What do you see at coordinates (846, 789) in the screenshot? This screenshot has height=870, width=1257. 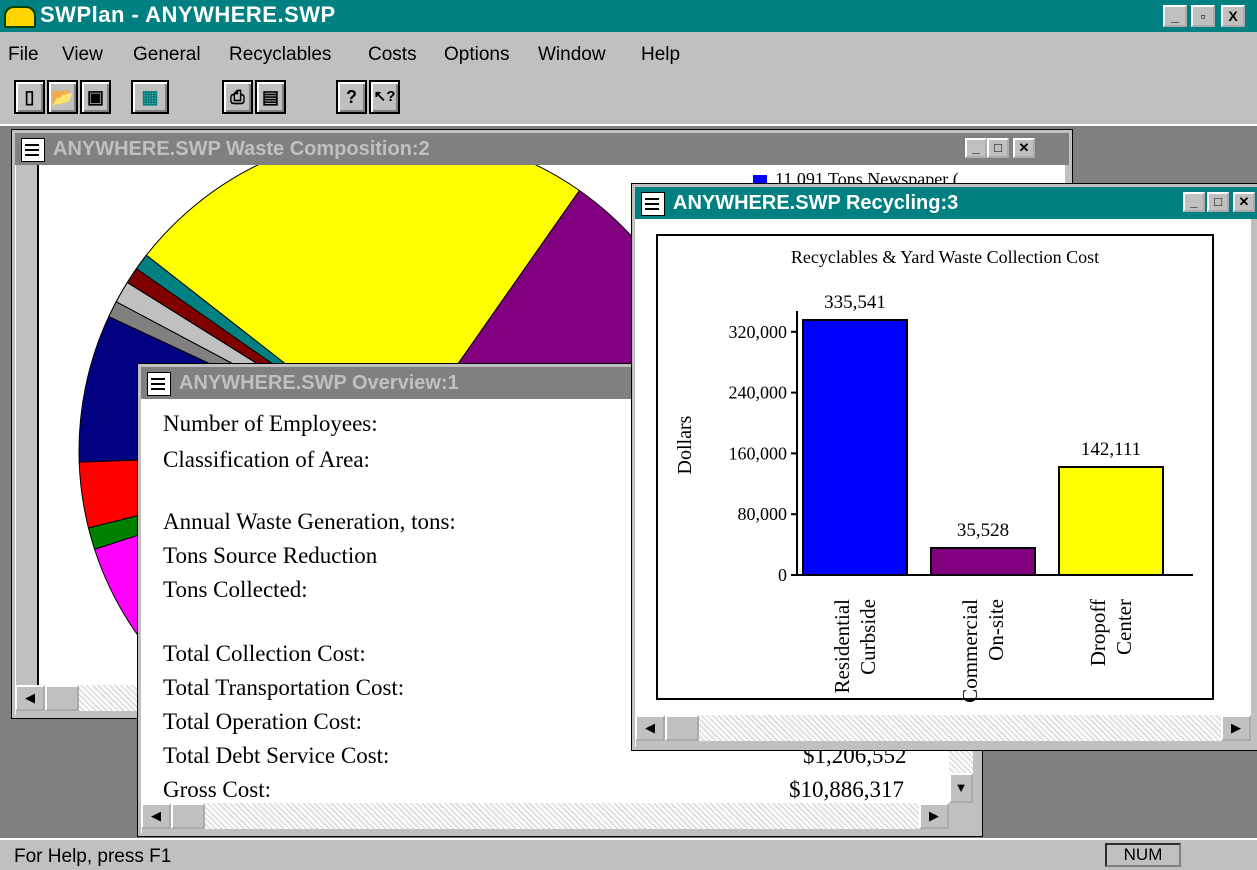 I see `overview-value: $10,886,317` at bounding box center [846, 789].